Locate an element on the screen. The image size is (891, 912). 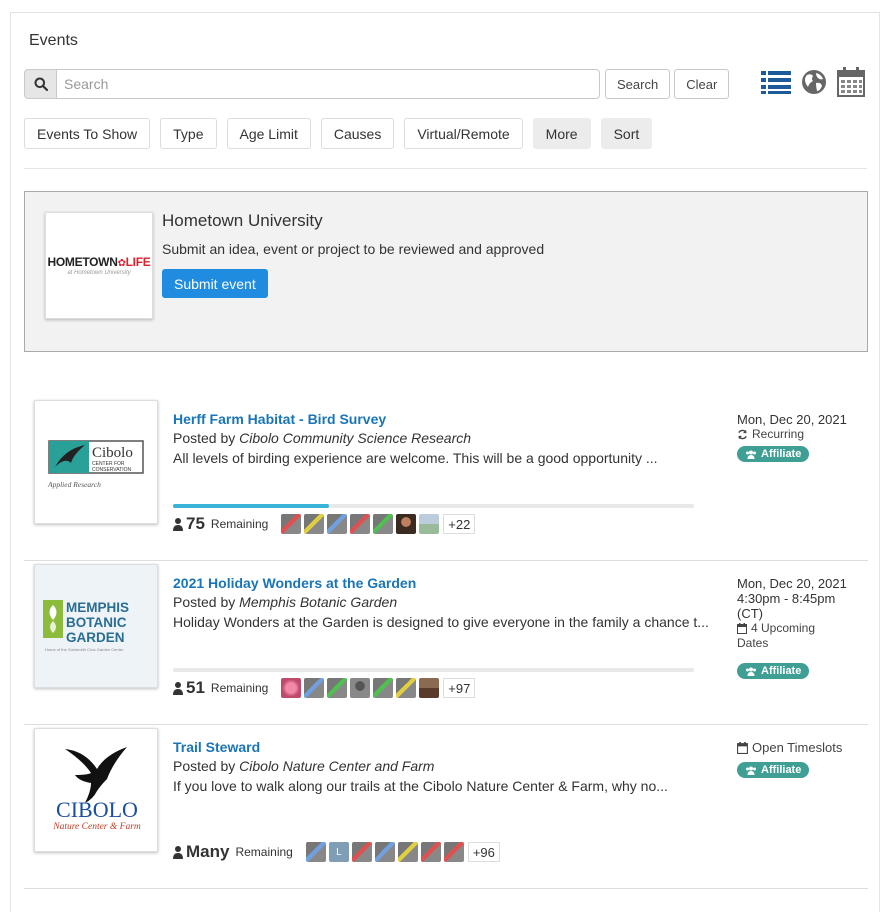
search-bar: Search Clear is located at coordinates (377, 84).